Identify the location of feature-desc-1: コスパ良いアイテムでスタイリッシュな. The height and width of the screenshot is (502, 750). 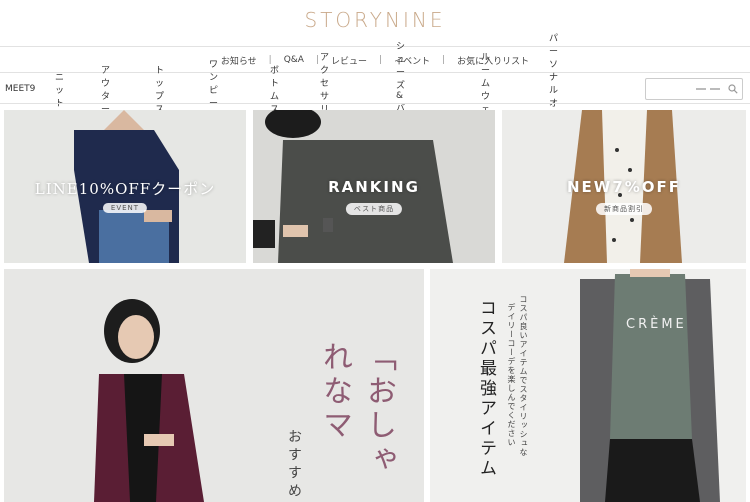
(523, 376).